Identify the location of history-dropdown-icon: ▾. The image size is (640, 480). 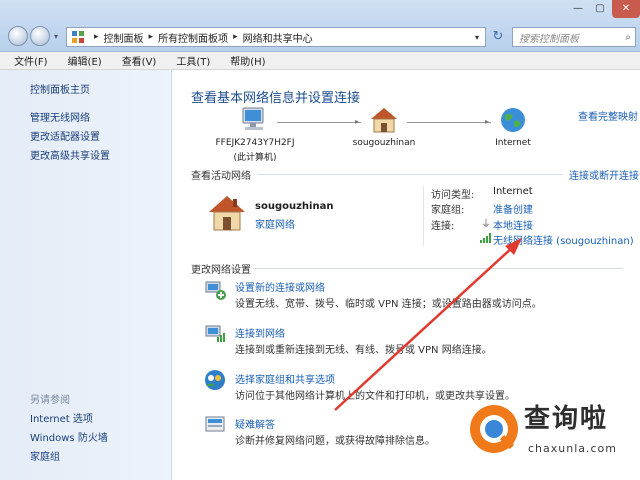
(56, 36).